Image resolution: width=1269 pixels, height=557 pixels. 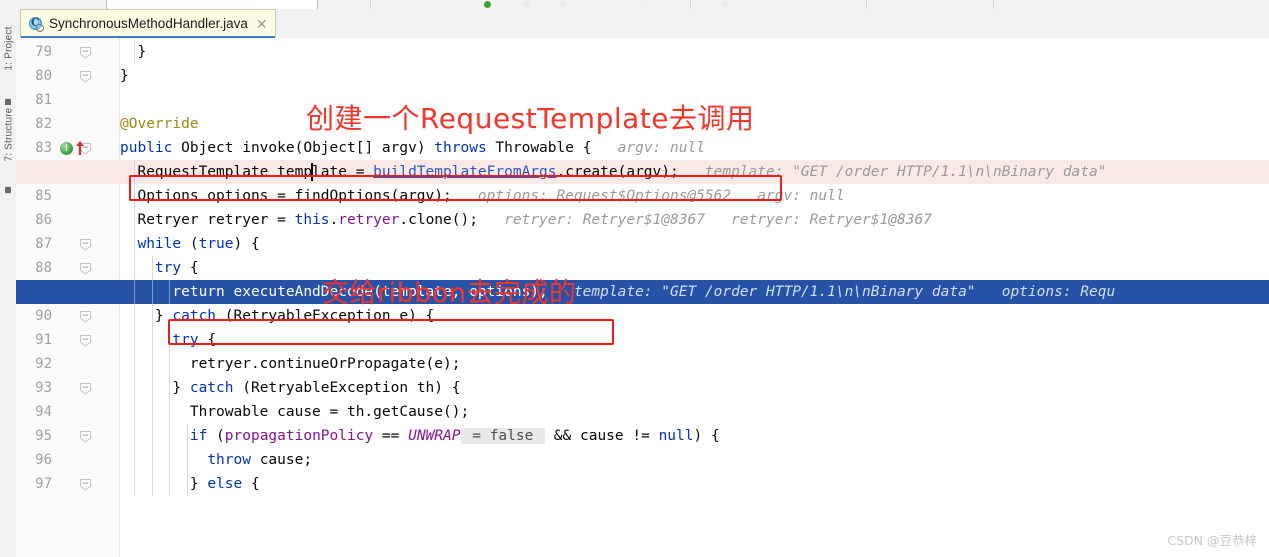 I want to click on code-line-93: } catch (RetryableException th) {, so click(x=694, y=388).